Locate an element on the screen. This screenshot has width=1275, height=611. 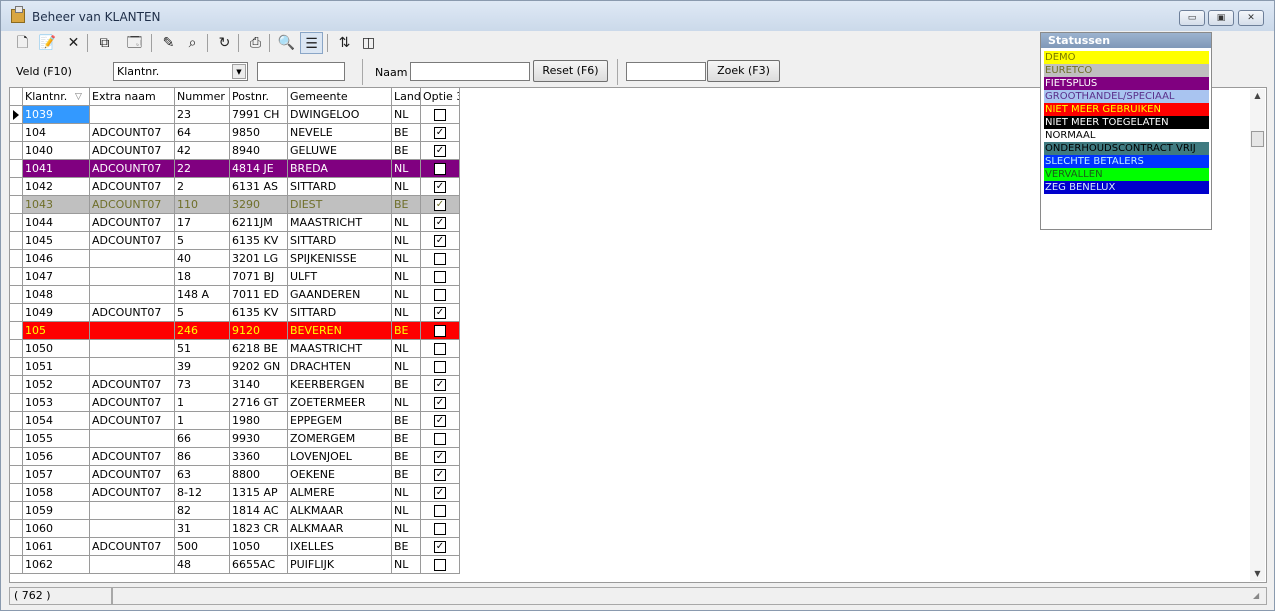
cell-postnr: 3360 is located at coordinates (259, 457).